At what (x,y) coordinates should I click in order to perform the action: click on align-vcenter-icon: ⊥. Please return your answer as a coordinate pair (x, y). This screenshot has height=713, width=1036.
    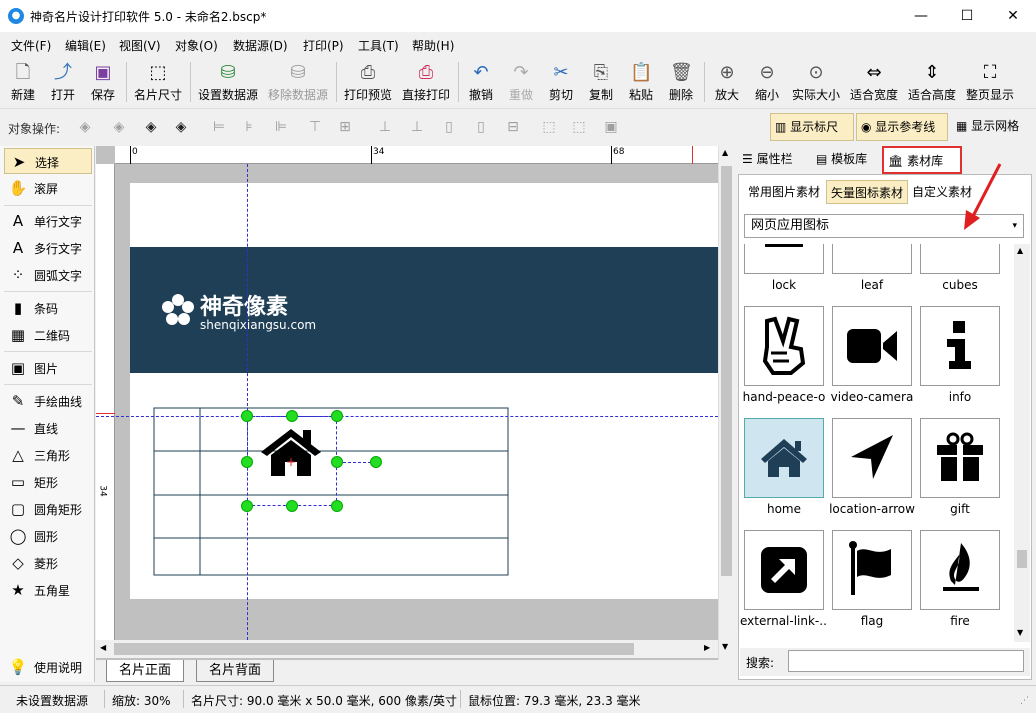
    Looking at the image, I should click on (385, 127).